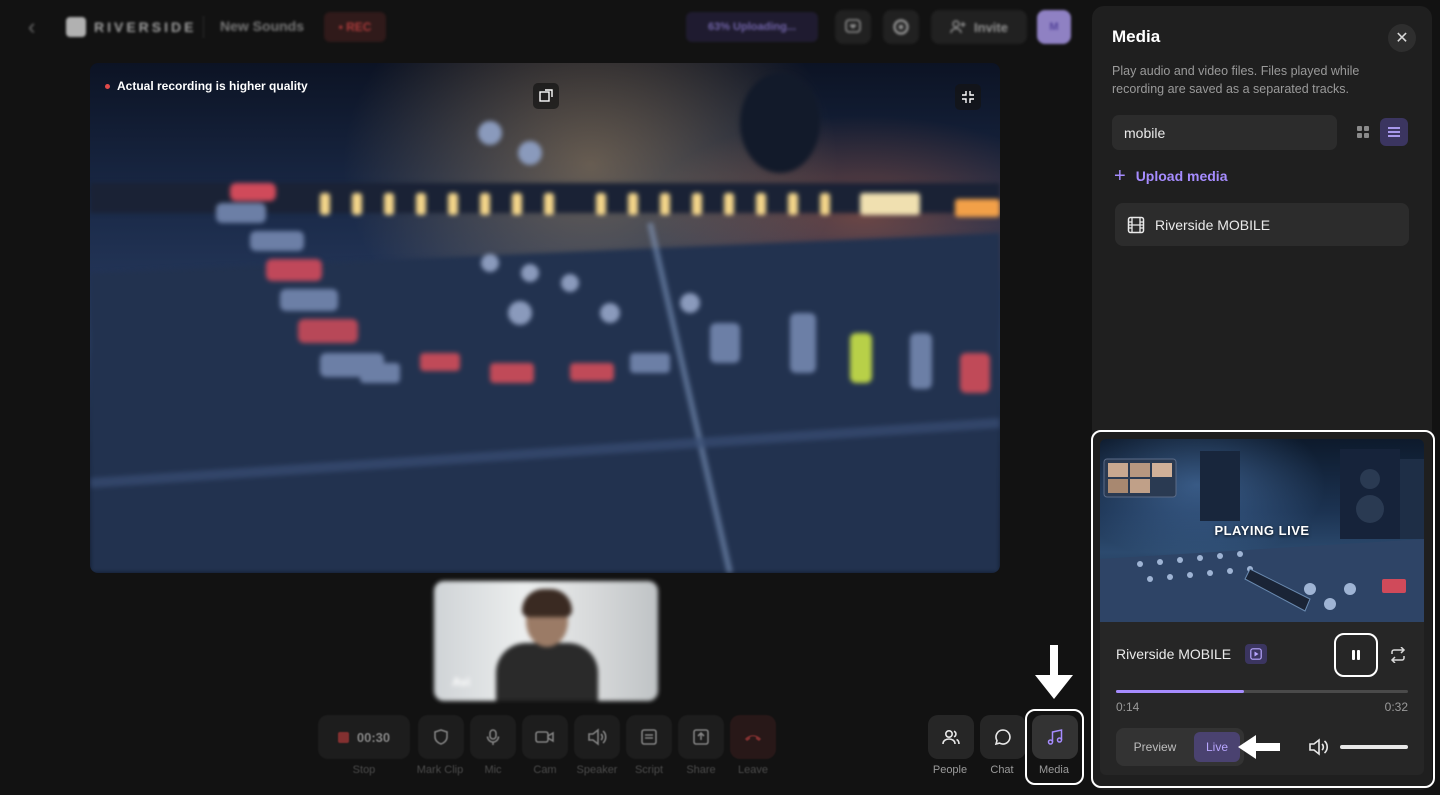 Image resolution: width=1440 pixels, height=795 pixels. I want to click on upload-media-button: + Upload media, so click(1170, 176).